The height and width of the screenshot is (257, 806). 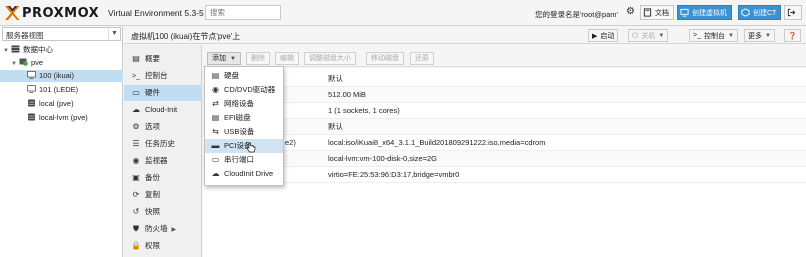 I want to click on menu-item-backup: ▣ 备份, so click(x=163, y=178).